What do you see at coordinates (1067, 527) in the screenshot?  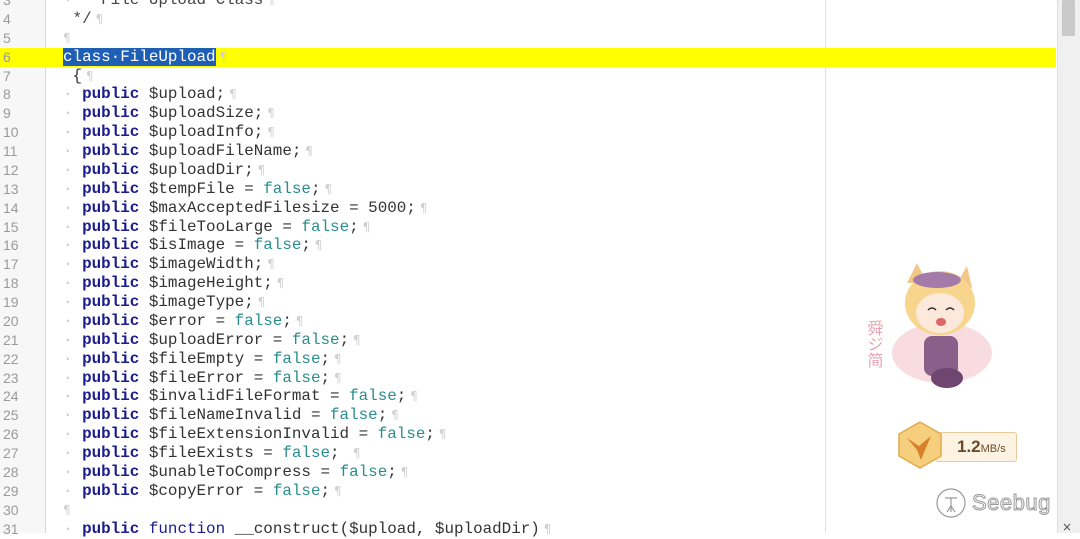 I see `close-icon: ×` at bounding box center [1067, 527].